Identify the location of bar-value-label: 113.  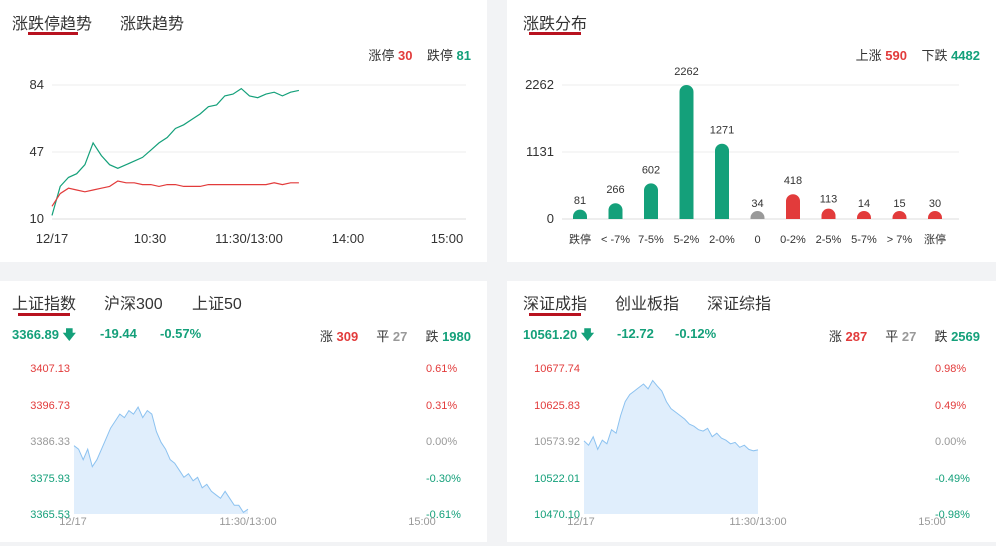
(829, 199).